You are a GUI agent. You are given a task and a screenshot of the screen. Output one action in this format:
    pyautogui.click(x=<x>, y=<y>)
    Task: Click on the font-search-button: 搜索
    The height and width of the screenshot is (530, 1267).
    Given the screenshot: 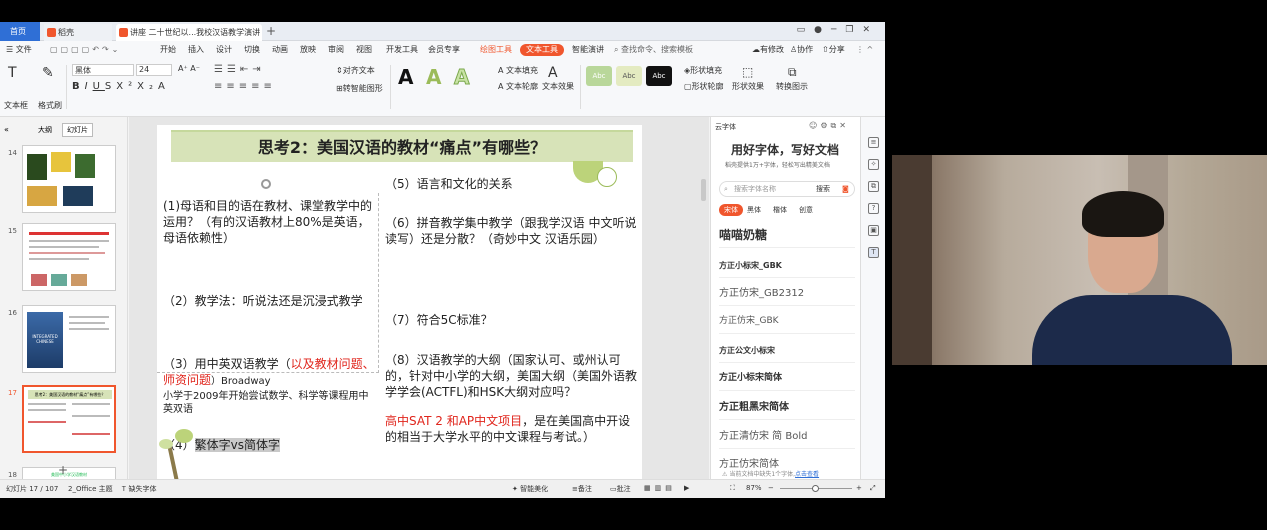 What is the action you would take?
    pyautogui.click(x=823, y=189)
    